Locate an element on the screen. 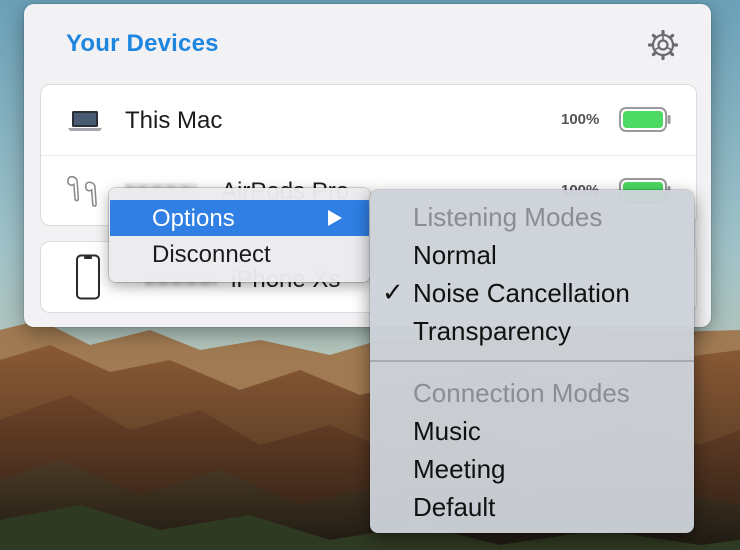 Image resolution: width=740 pixels, height=550 pixels. panel-title: Your Devices is located at coordinates (142, 43).